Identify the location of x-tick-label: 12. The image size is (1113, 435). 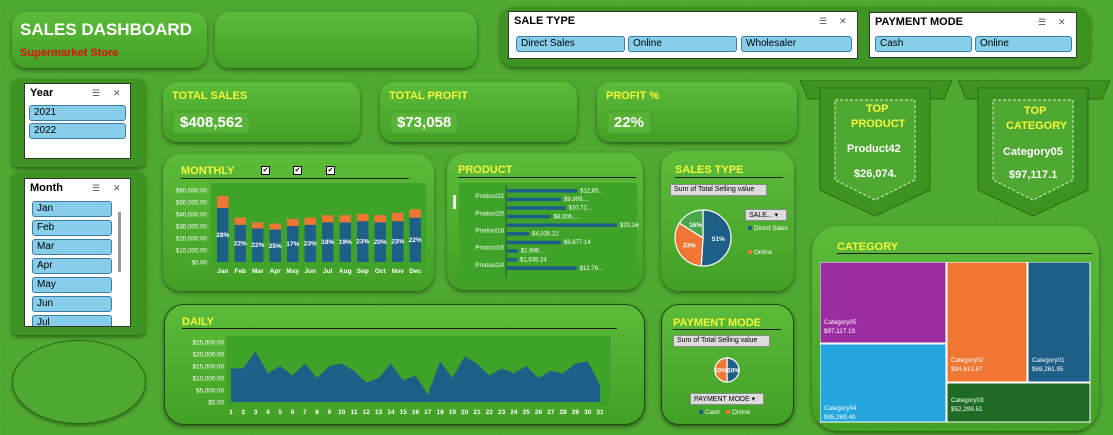
(367, 412).